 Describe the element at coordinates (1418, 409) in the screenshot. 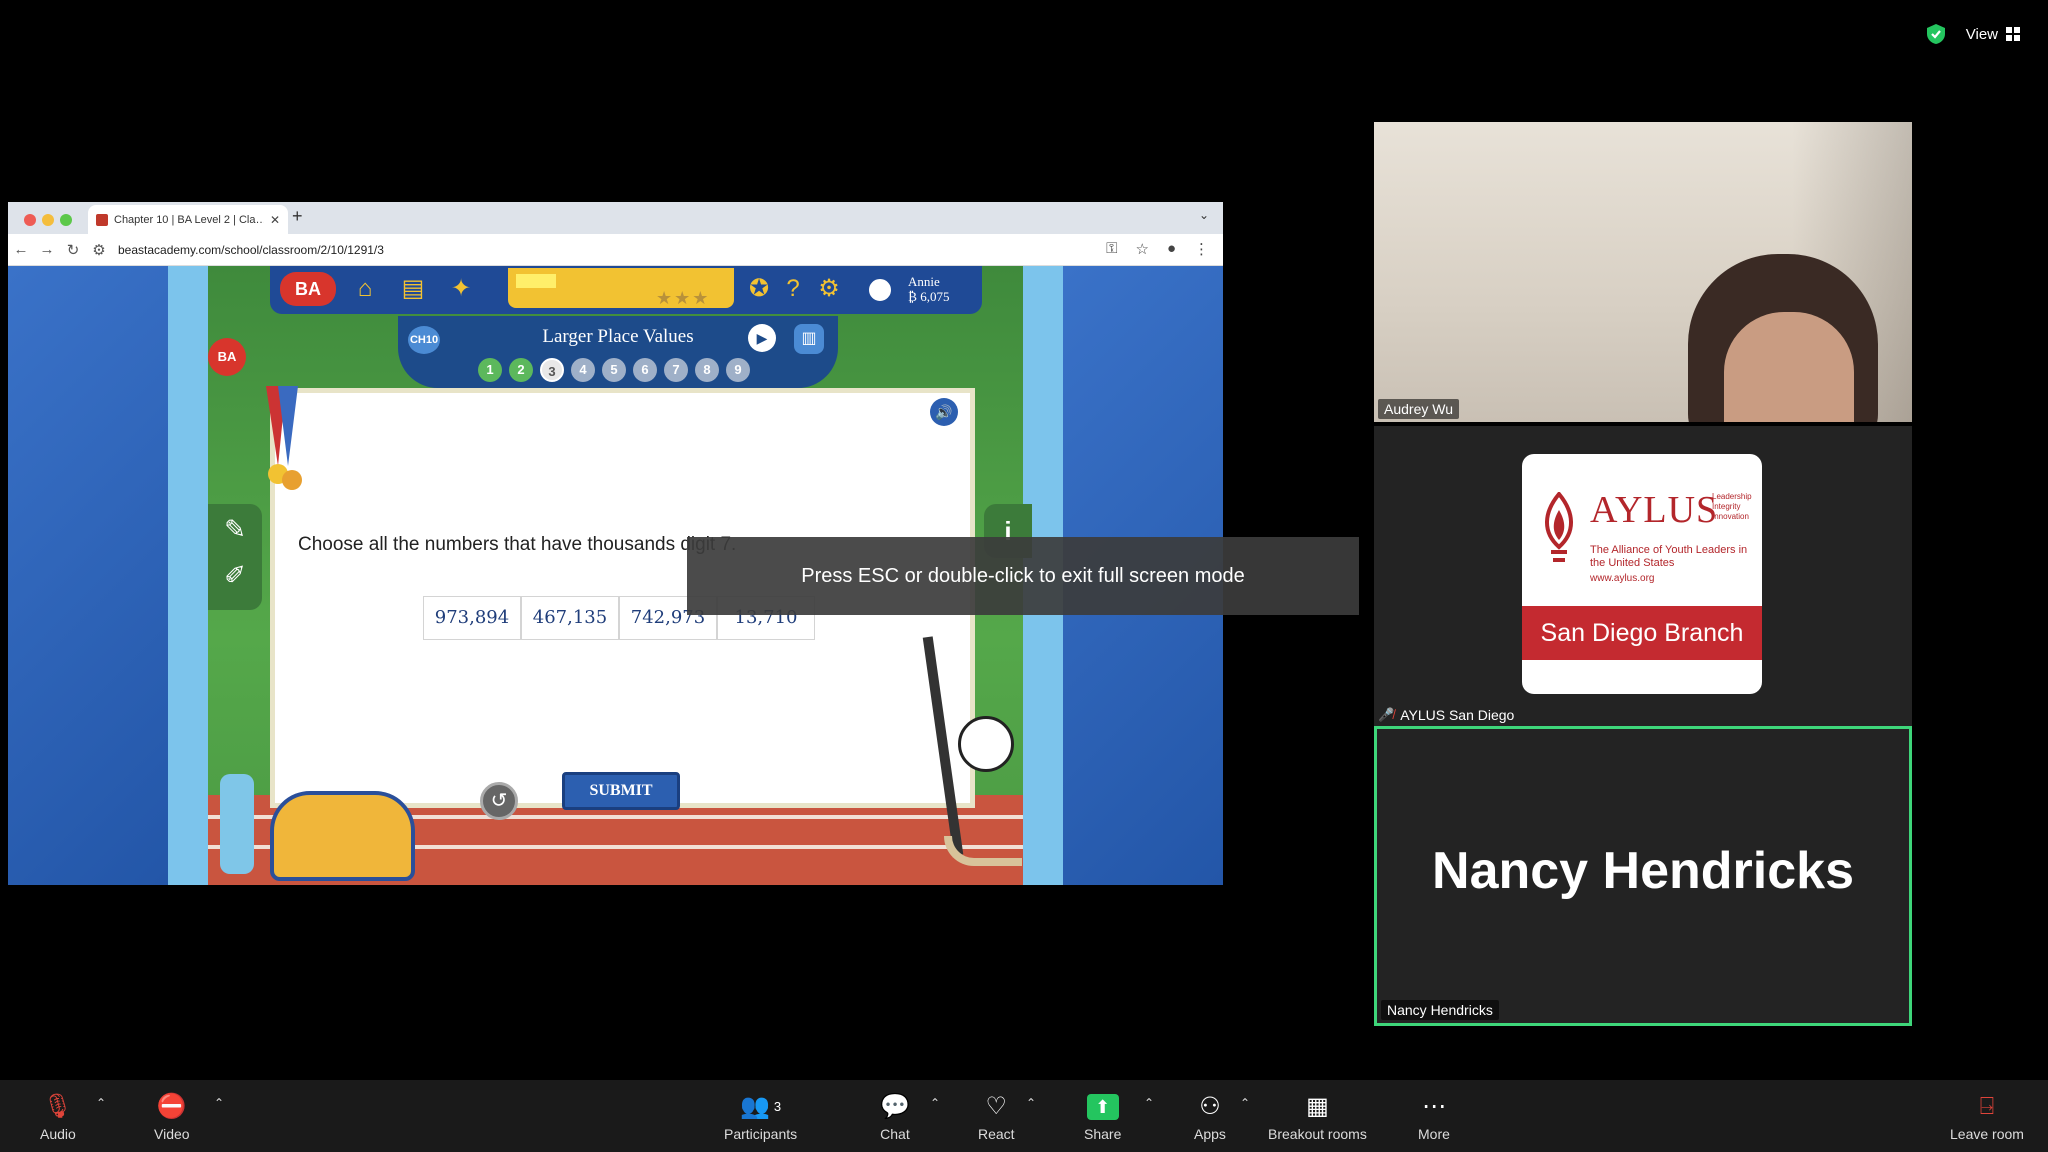

I see `participant-name: Audrey Wu` at that location.